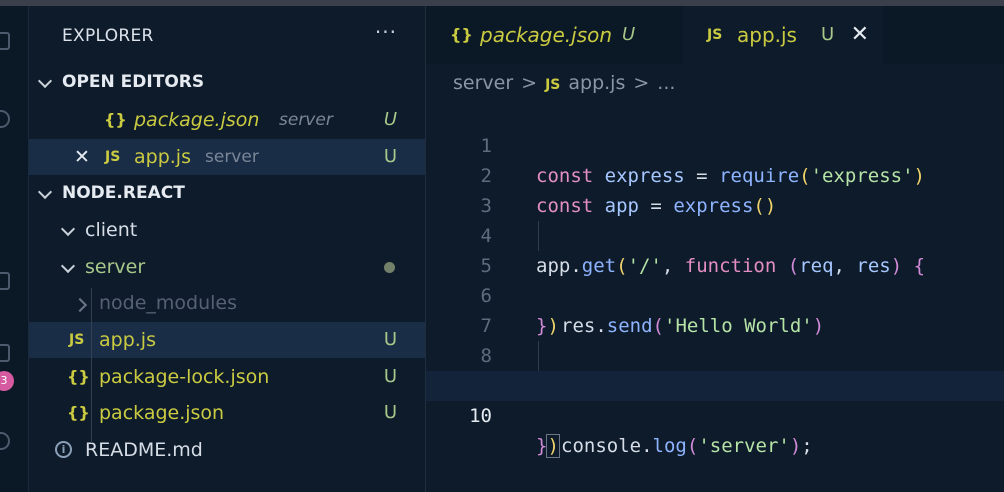 Image resolution: width=1004 pixels, height=492 pixels. What do you see at coordinates (389, 267) in the screenshot?
I see `modified-dot` at bounding box center [389, 267].